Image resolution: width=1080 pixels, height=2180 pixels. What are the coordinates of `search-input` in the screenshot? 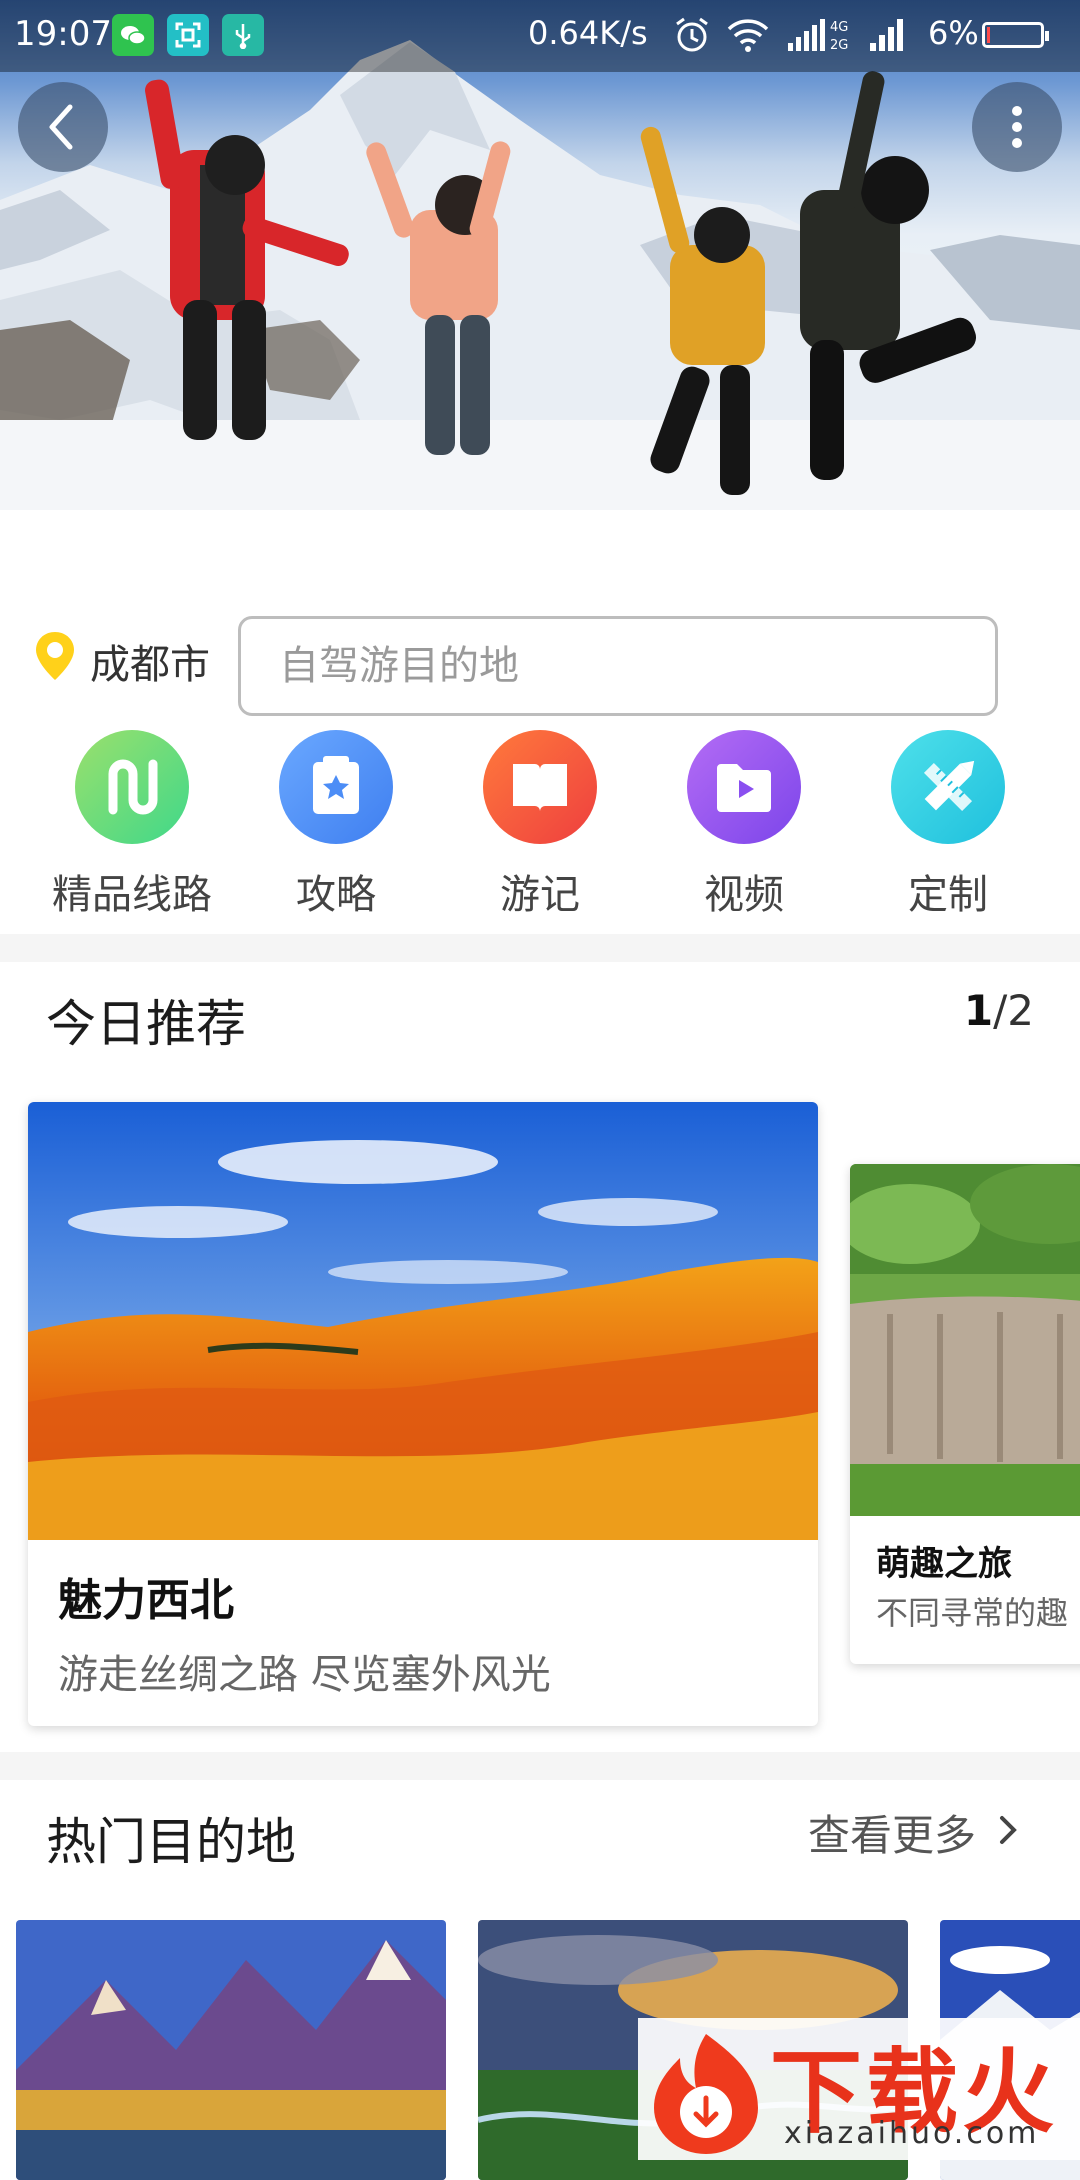 It's located at (629, 666).